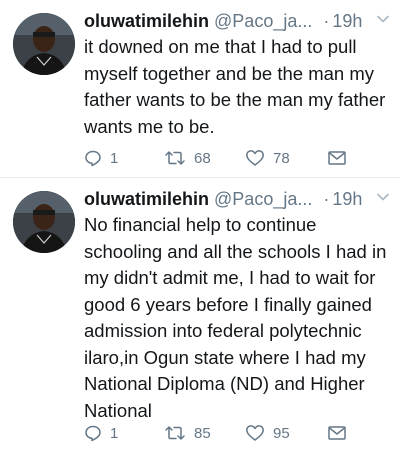  Describe the element at coordinates (202, 433) in the screenshot. I see `retweet-count: 85` at that location.